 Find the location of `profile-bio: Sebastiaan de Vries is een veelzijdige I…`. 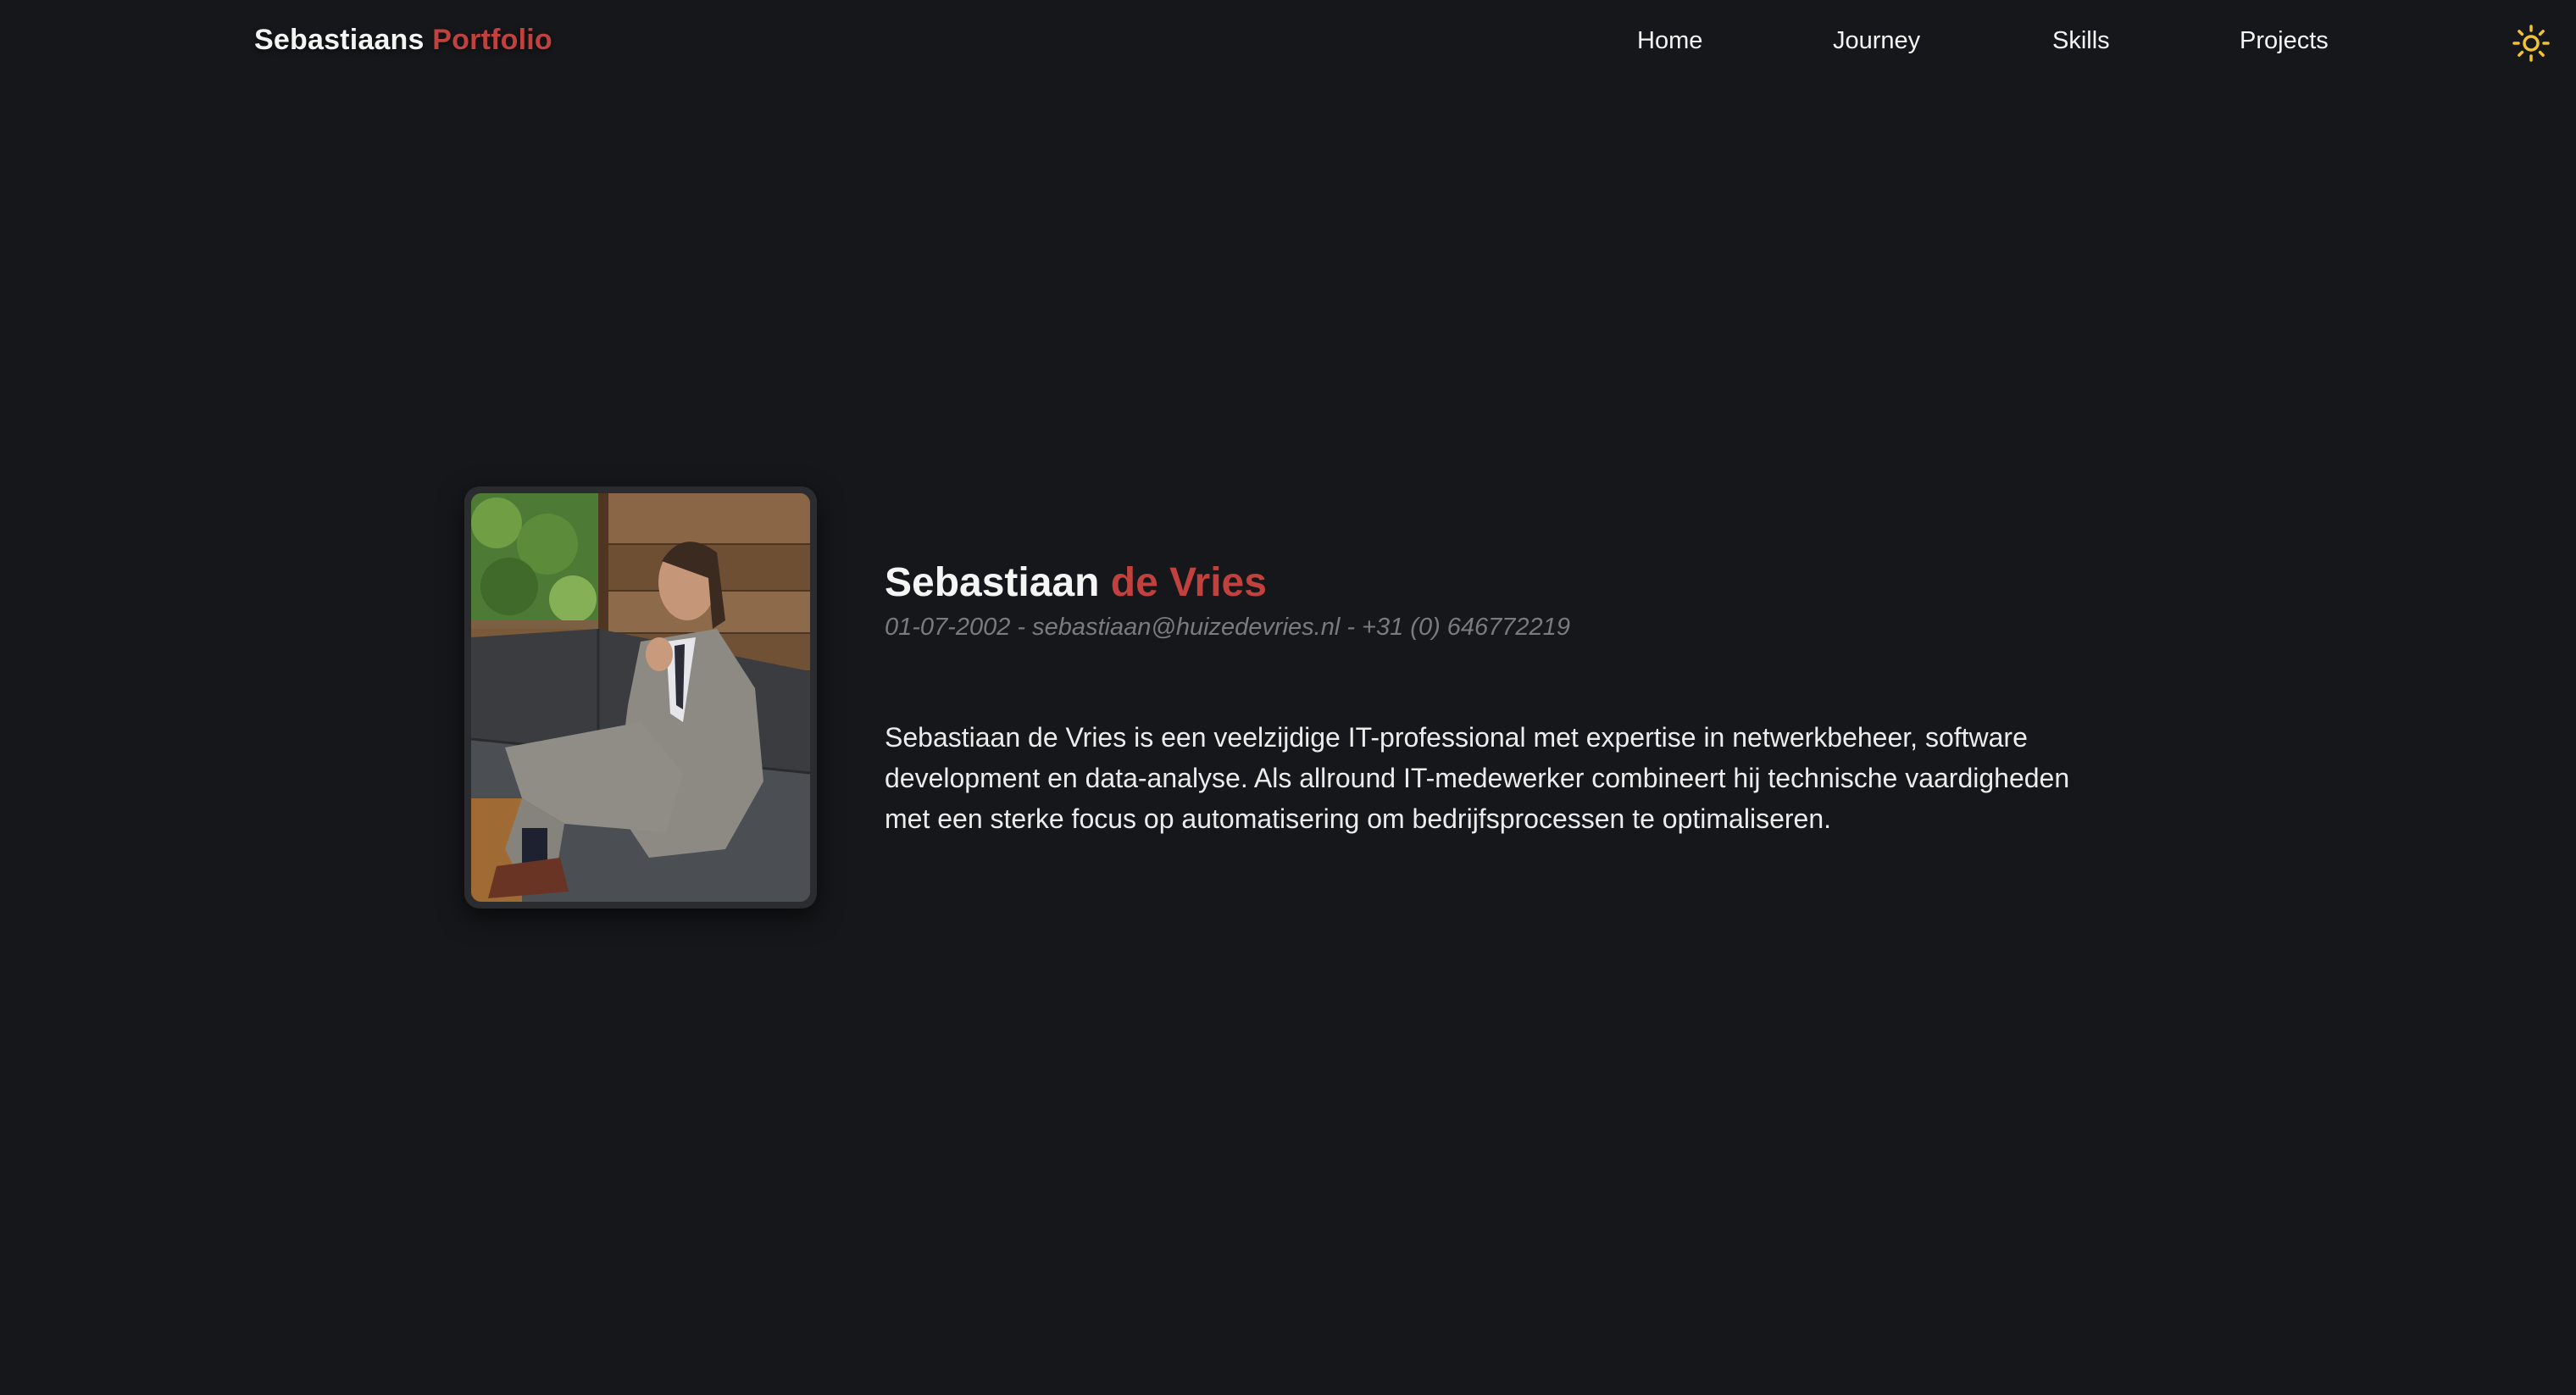

profile-bio: Sebastiaan de Vries is een veelzijdige I… is located at coordinates (1477, 778).